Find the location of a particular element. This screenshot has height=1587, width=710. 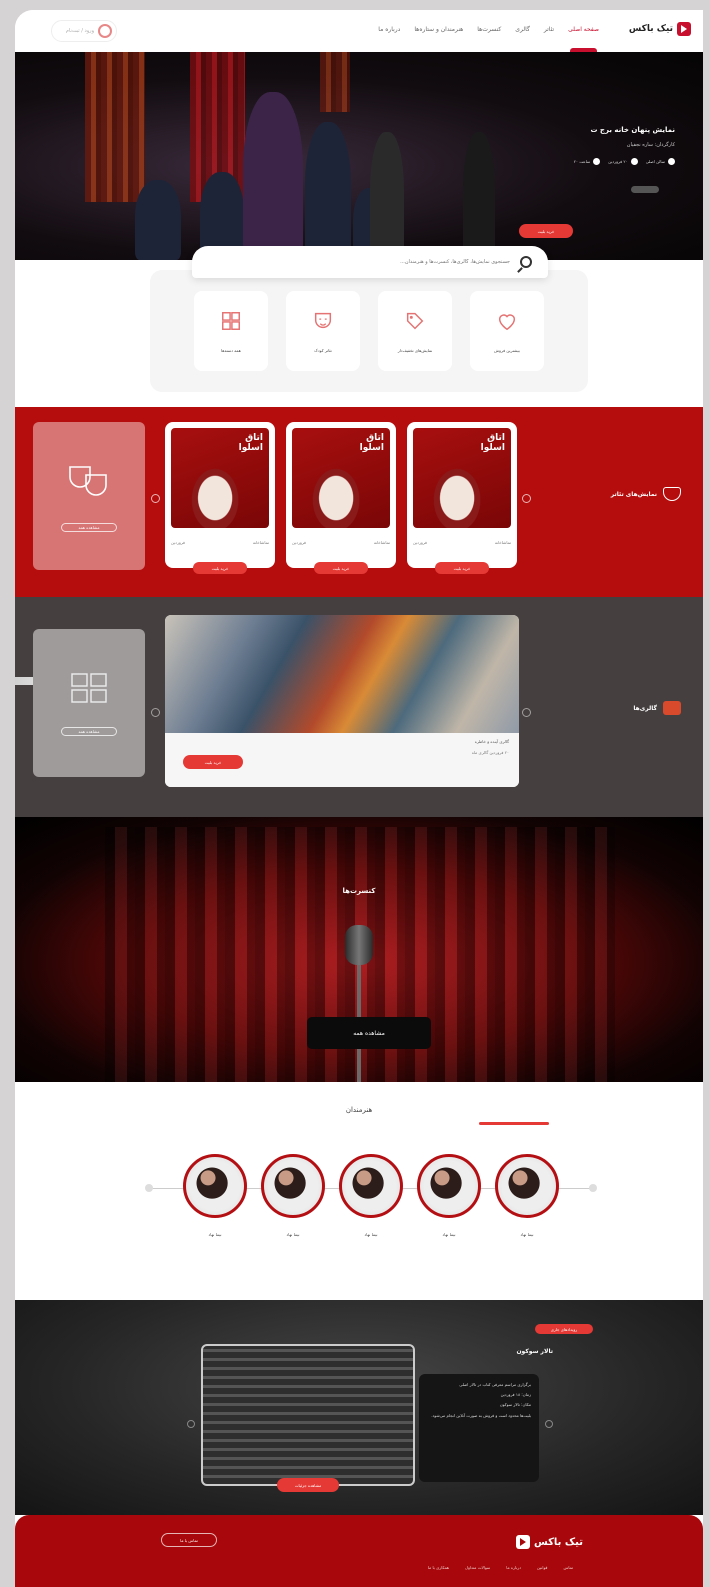

nav-about: درباره ما is located at coordinates (389, 29).